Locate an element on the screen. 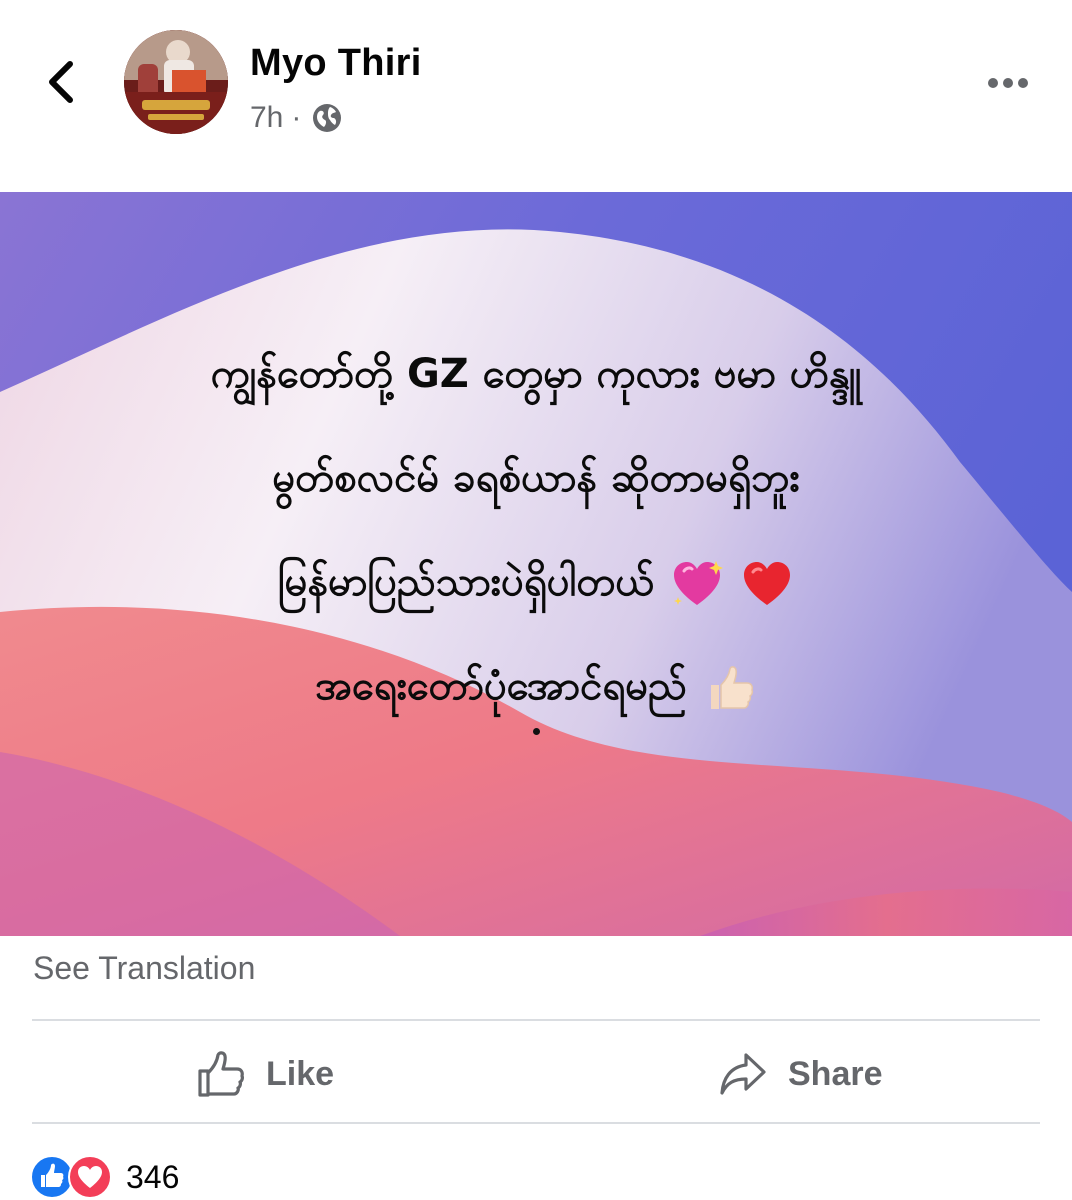  chevron-left-icon is located at coordinates (61, 82).